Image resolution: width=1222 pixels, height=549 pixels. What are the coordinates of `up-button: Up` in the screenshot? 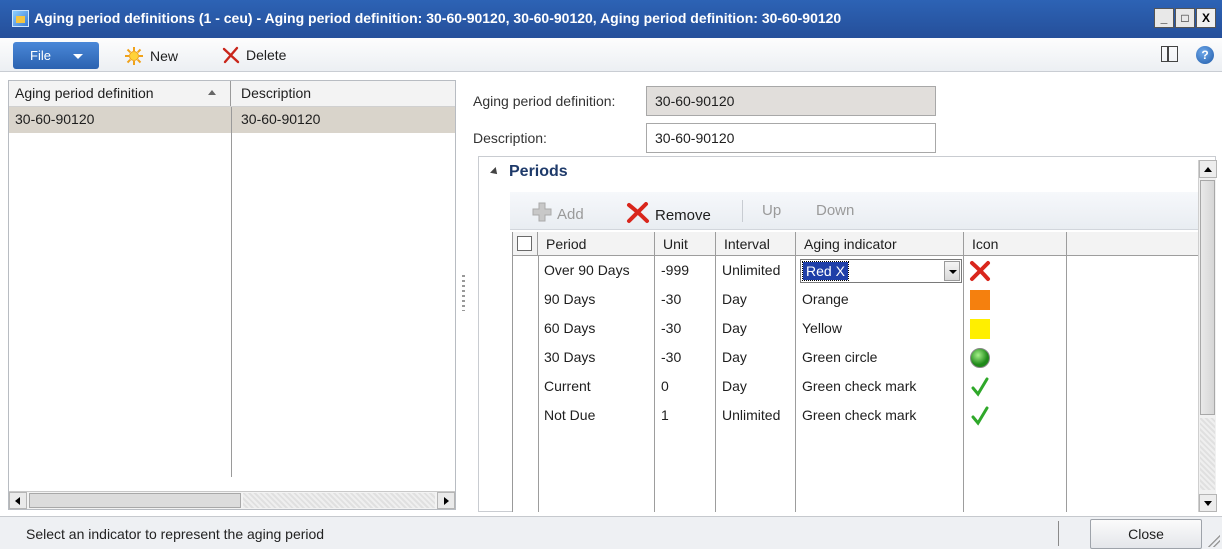 It's located at (771, 210).